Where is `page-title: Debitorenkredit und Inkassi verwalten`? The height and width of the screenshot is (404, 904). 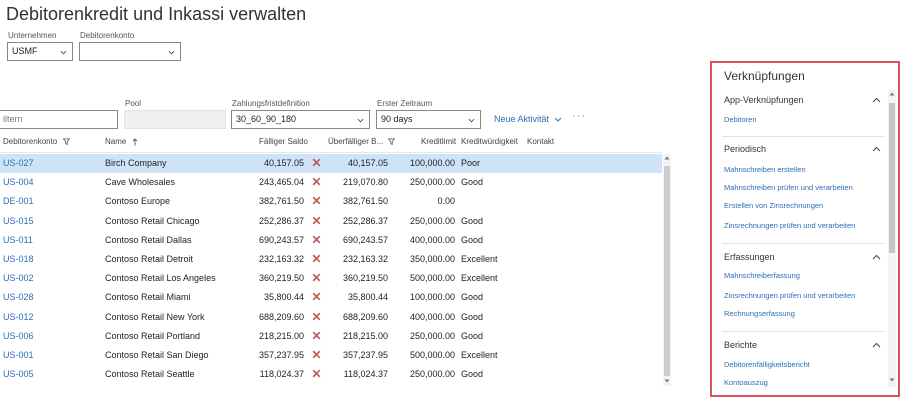
page-title: Debitorenkredit und Inkassi verwalten is located at coordinates (156, 14).